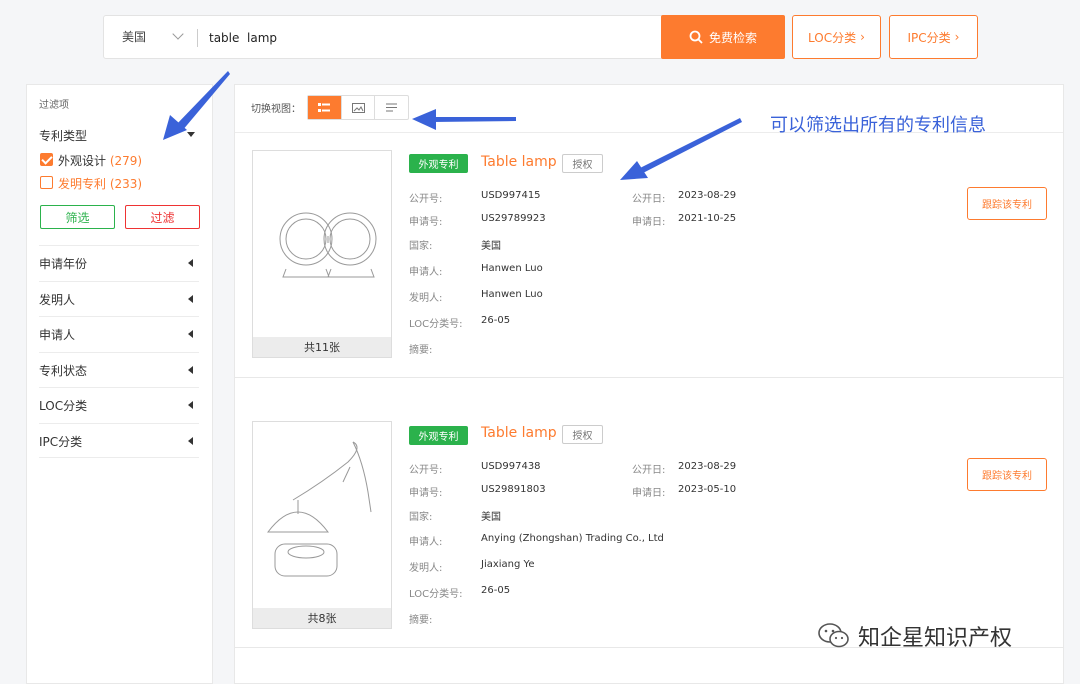 Image resolution: width=1080 pixels, height=684 pixels. Describe the element at coordinates (322, 347) in the screenshot. I see `image-count: 共11张` at that location.